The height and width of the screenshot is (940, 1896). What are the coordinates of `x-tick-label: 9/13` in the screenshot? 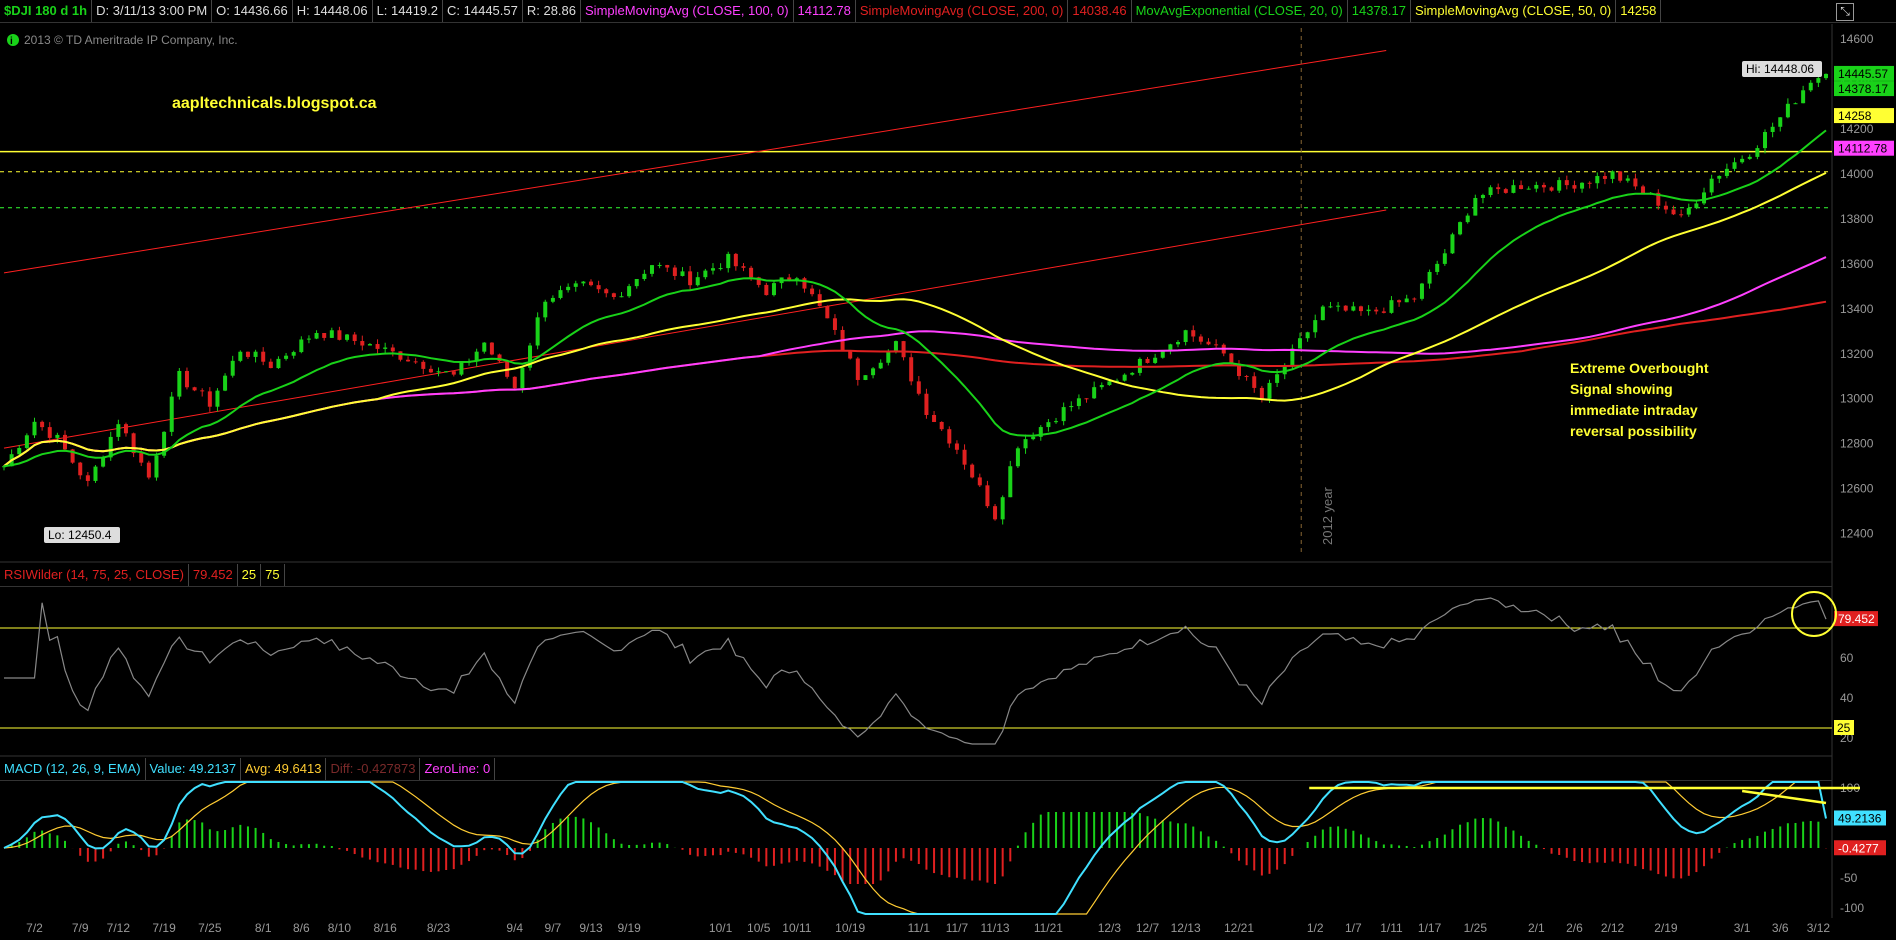 It's located at (591, 928).